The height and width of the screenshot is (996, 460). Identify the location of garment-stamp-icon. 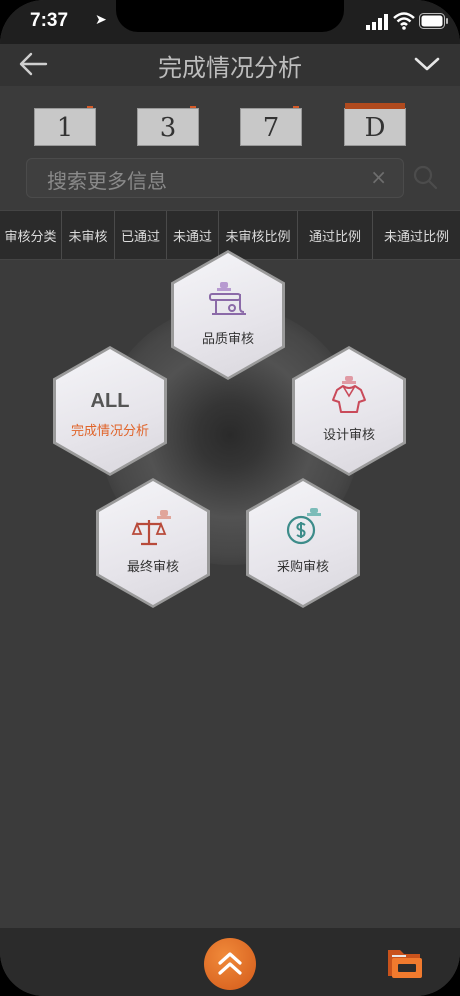
(349, 394).